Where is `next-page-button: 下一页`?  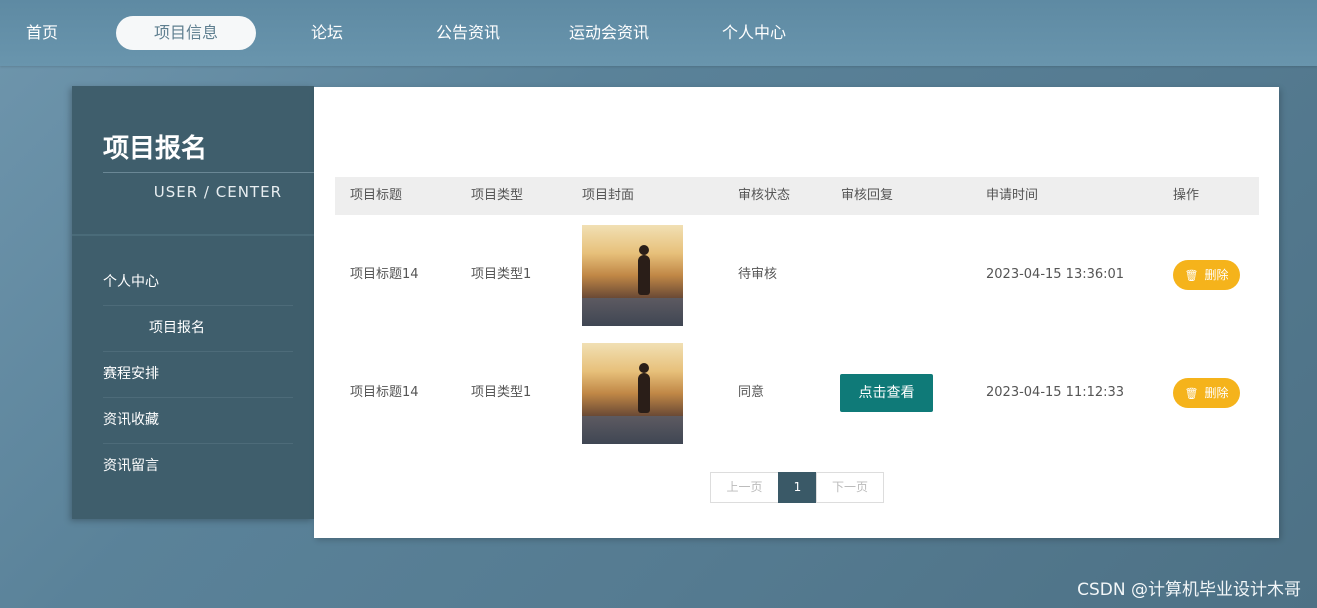
next-page-button: 下一页 is located at coordinates (850, 487).